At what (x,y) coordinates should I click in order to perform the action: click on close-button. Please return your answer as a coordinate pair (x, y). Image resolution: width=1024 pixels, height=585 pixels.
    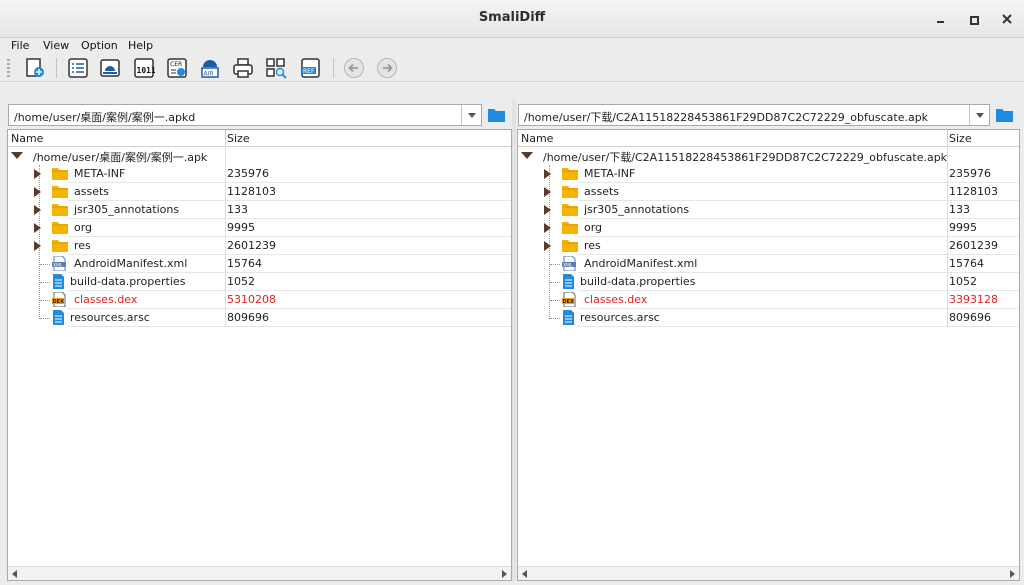
    Looking at the image, I should click on (1007, 19).